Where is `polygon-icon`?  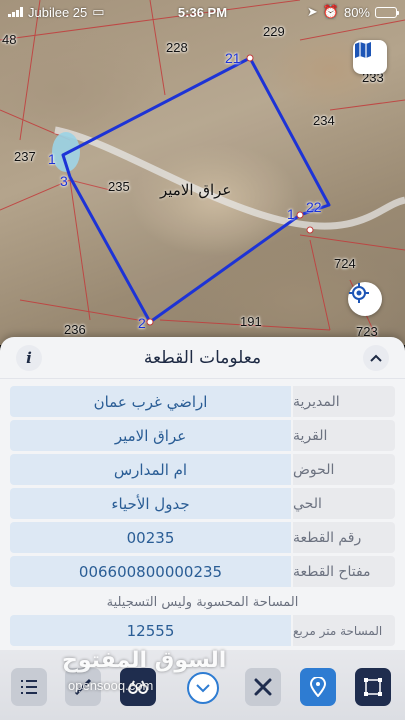
polygon-icon is located at coordinates (373, 687).